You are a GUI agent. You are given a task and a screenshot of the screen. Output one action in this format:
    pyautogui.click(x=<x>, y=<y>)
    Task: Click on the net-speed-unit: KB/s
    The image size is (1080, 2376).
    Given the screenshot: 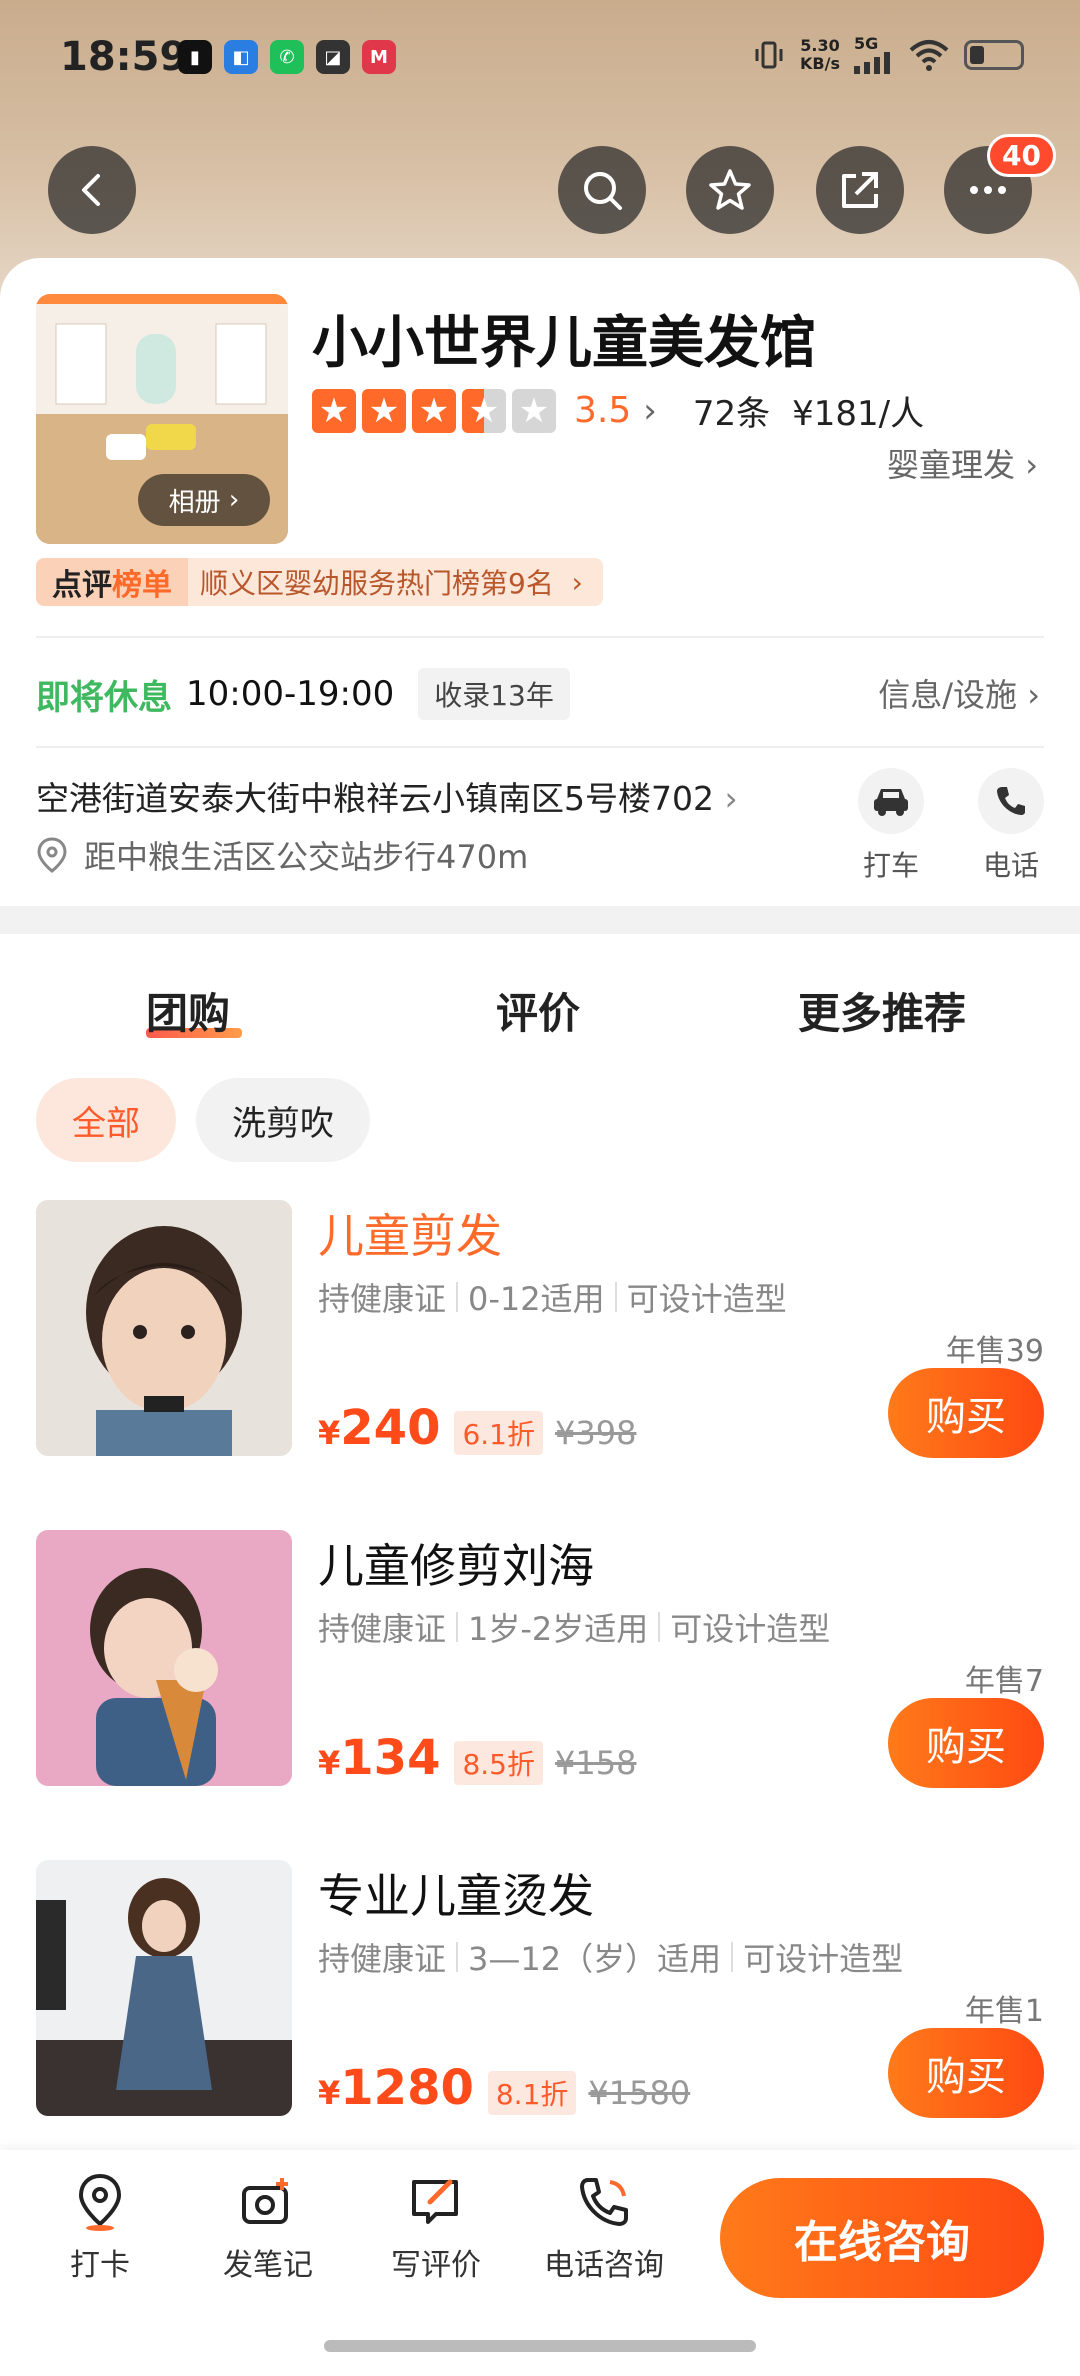 What is the action you would take?
    pyautogui.click(x=820, y=63)
    